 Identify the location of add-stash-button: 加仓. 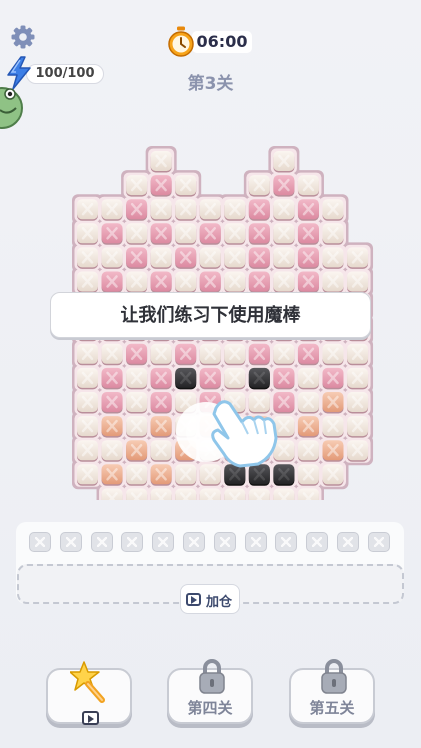
(210, 599).